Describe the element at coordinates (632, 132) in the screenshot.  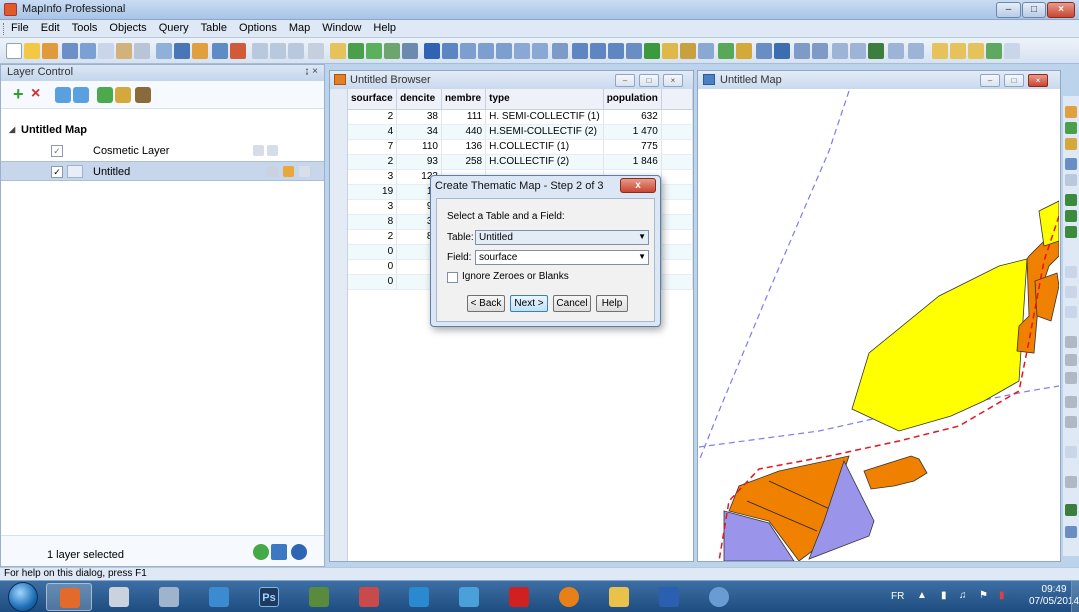
I see `cell: 1 470` at that location.